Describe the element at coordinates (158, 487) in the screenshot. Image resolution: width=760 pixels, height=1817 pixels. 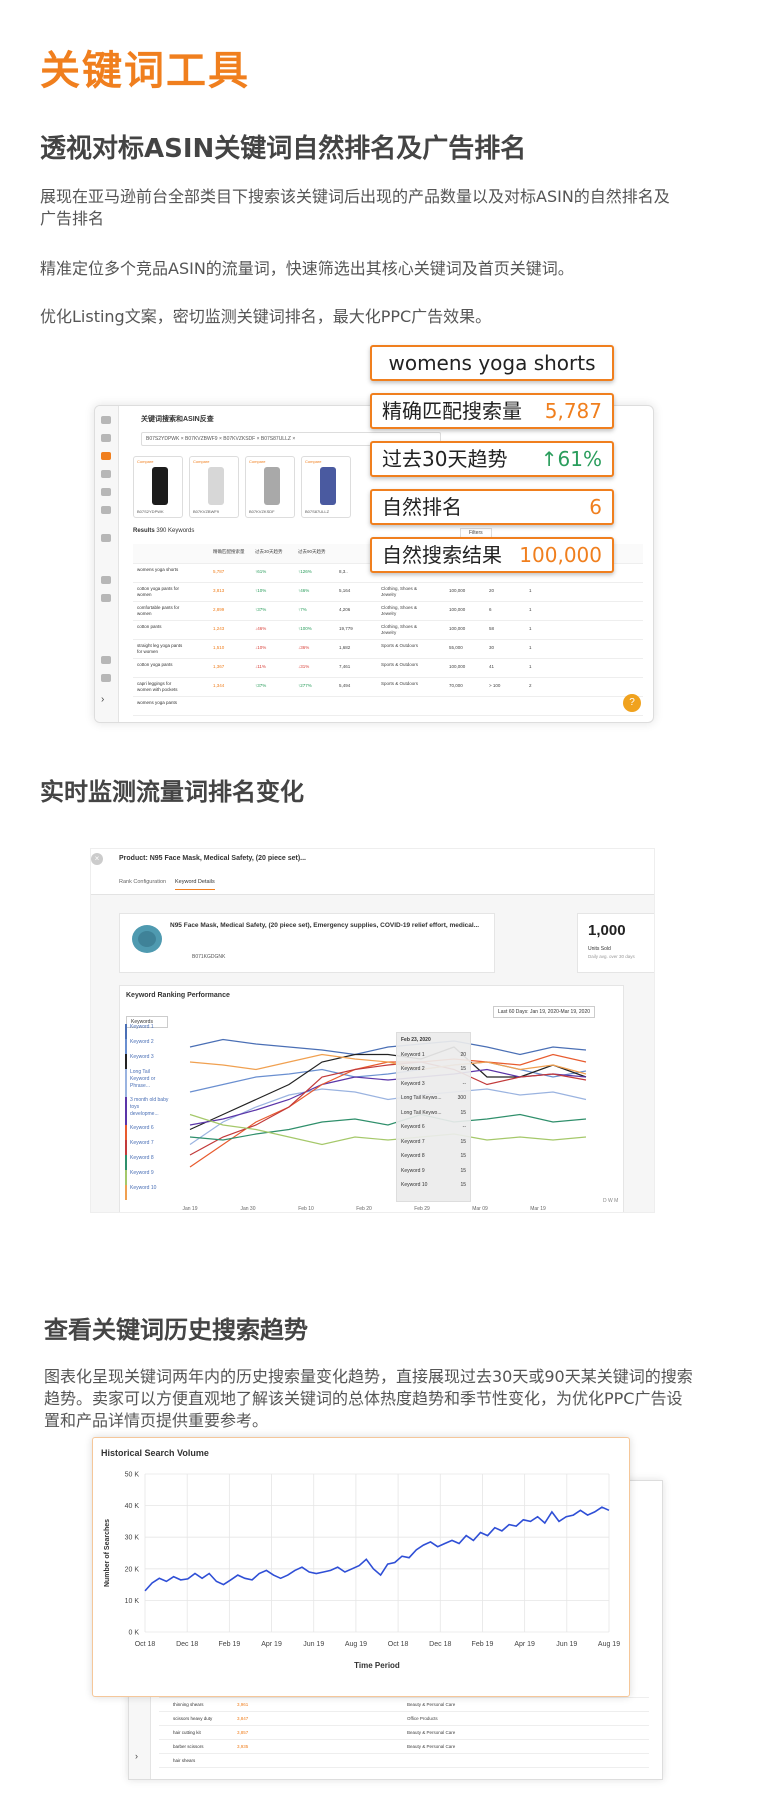
I see `product-card: Compare B07S2YDPWK` at that location.